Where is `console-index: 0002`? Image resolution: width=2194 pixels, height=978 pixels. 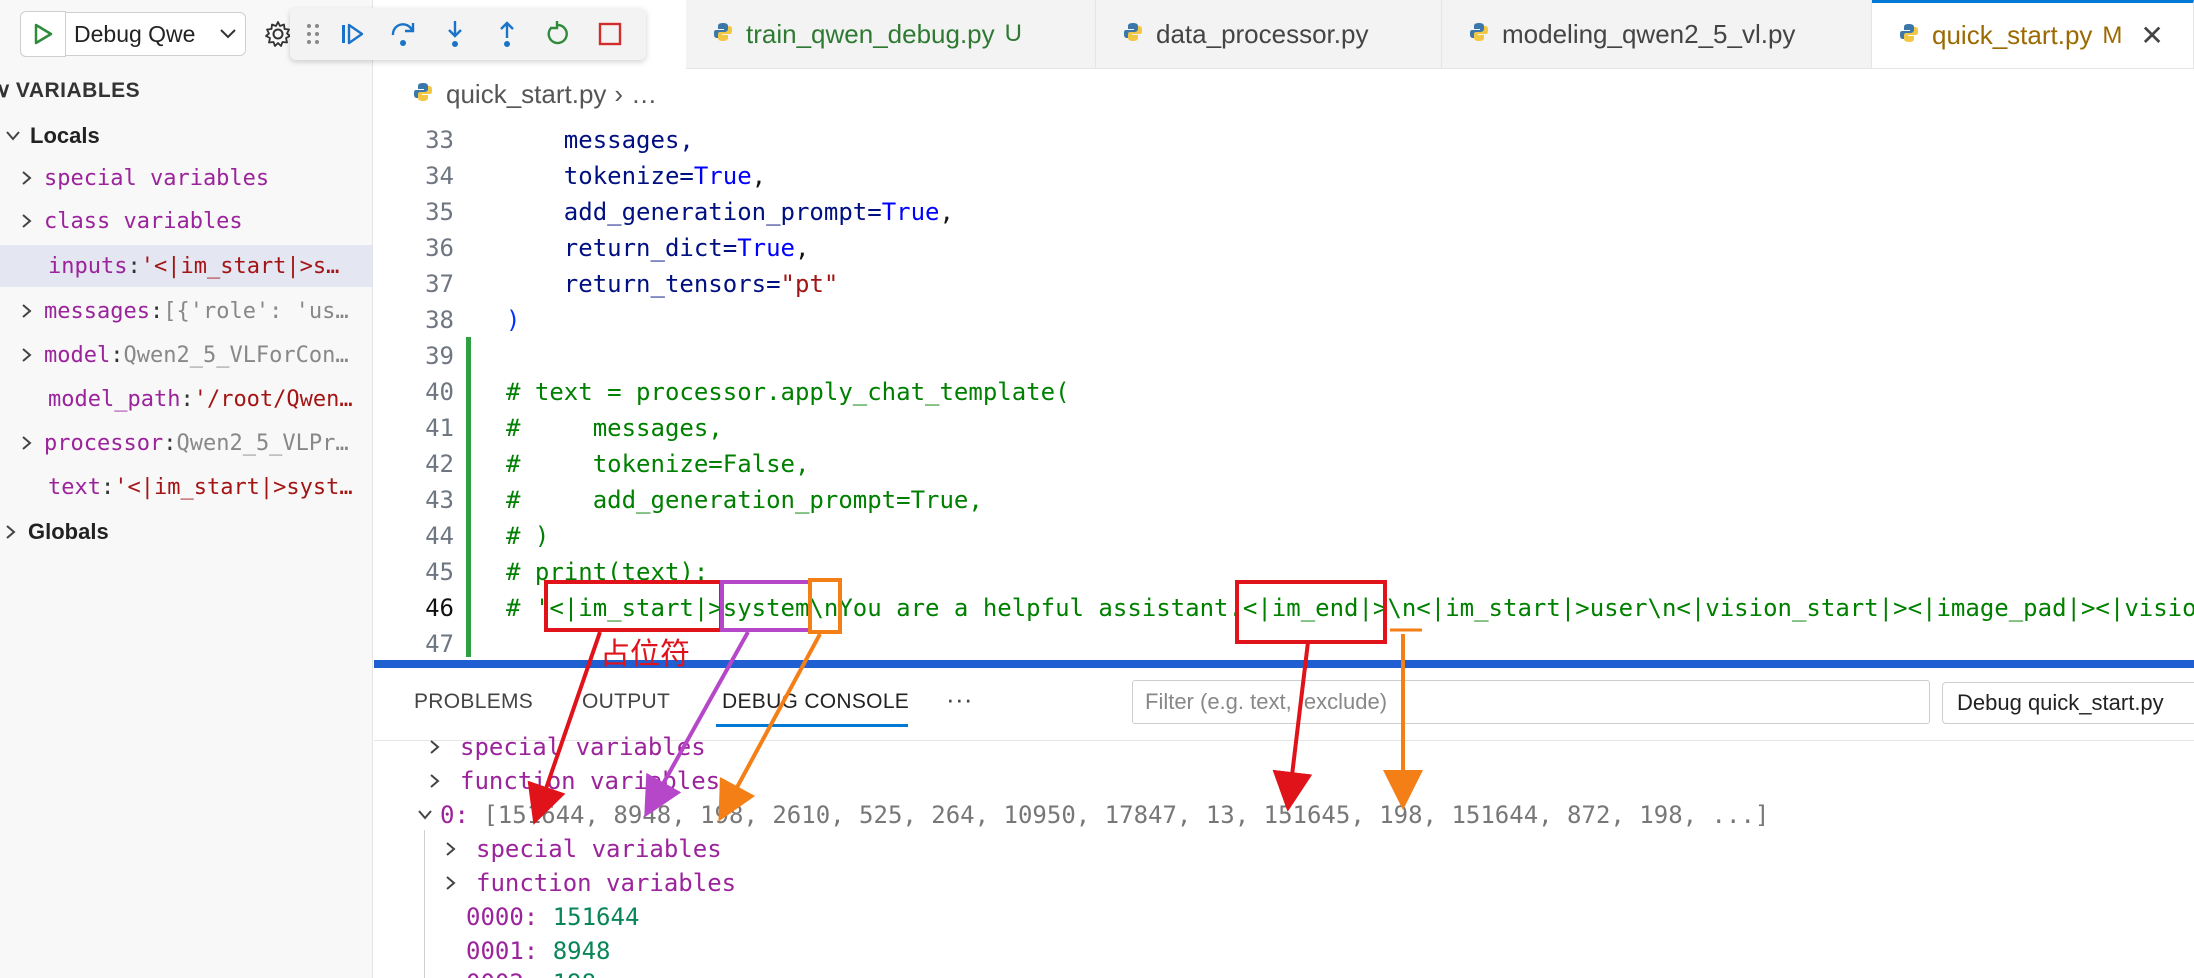 console-index: 0002 is located at coordinates (495, 973).